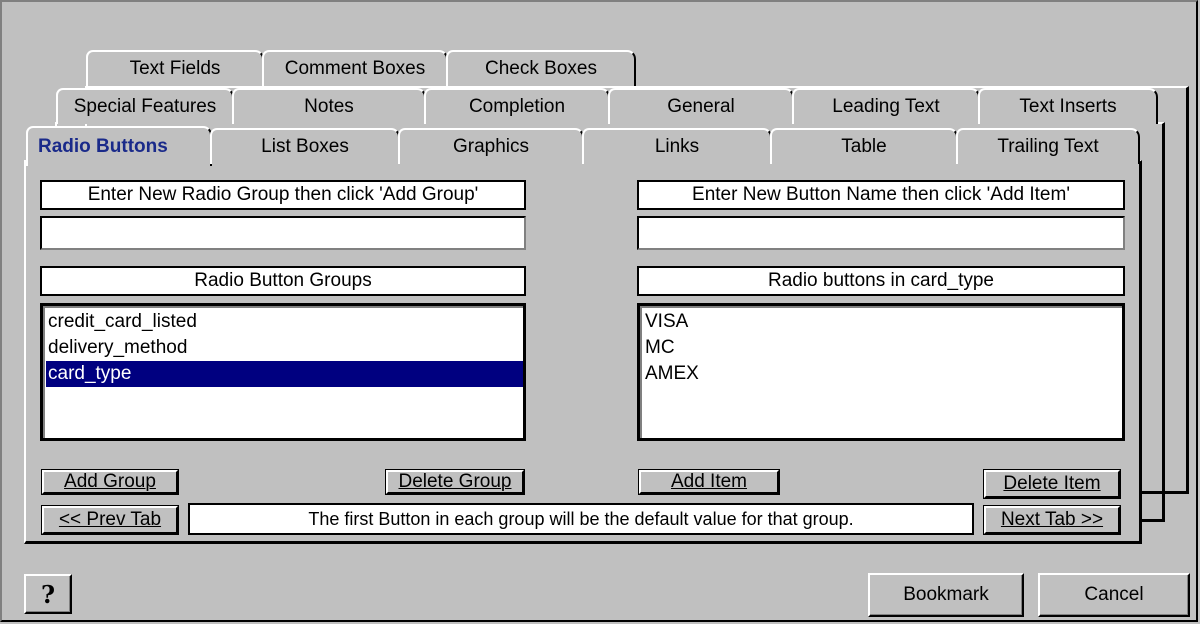  What do you see at coordinates (709, 482) in the screenshot?
I see `add-item-button: Add Item` at bounding box center [709, 482].